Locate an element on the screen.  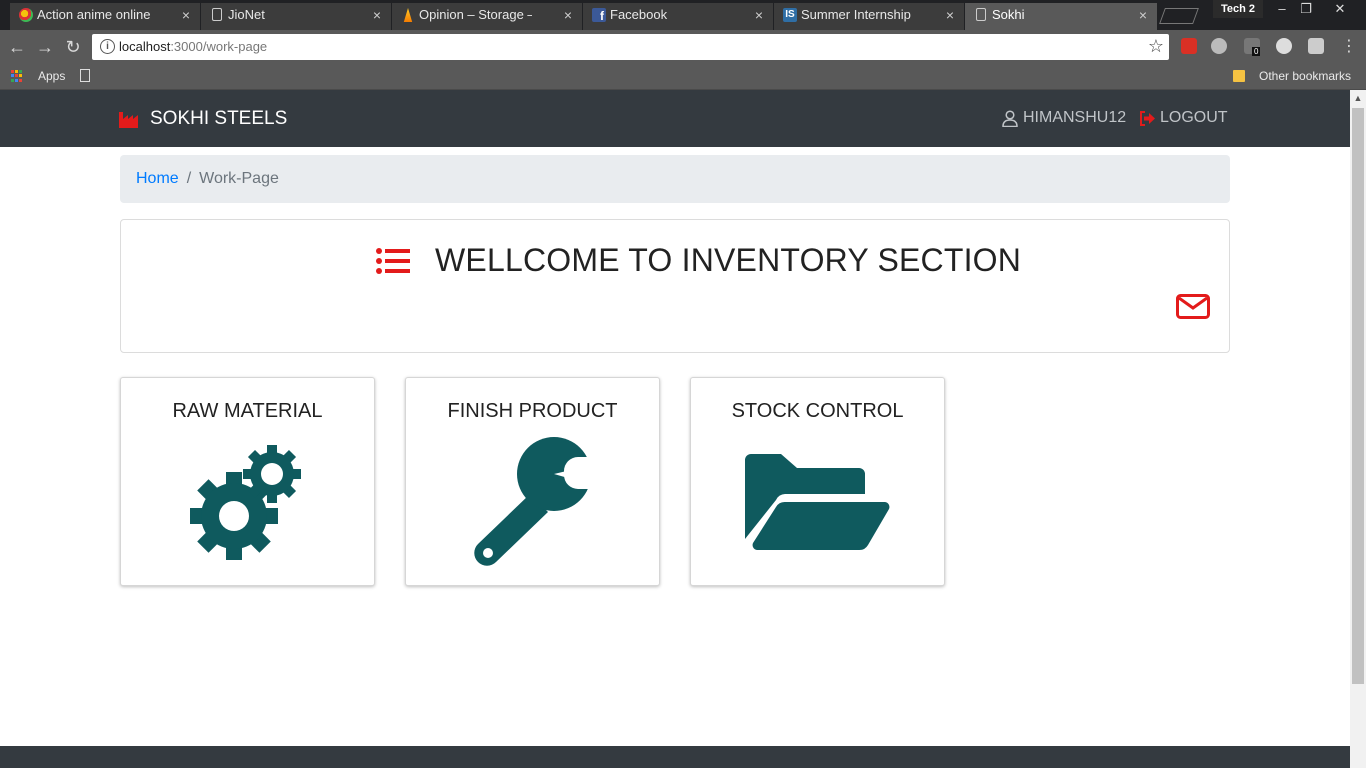
extension-red-icon is located at coordinates (1189, 46).